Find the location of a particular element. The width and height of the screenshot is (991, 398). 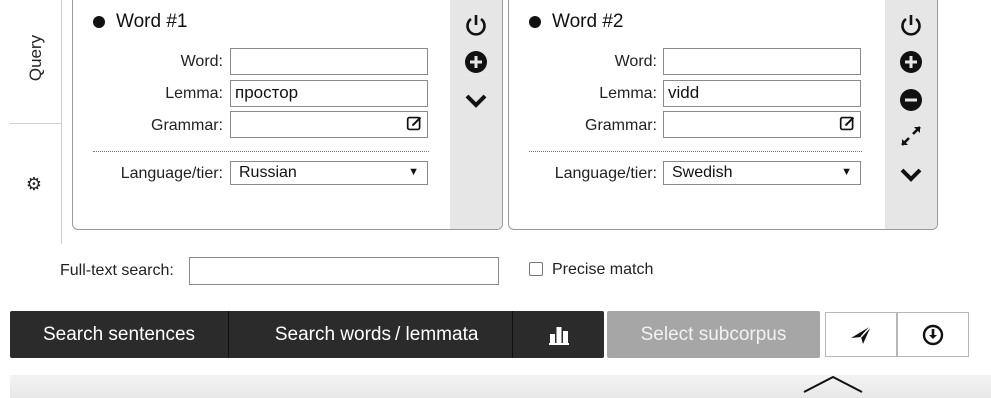

share-button is located at coordinates (861, 334).